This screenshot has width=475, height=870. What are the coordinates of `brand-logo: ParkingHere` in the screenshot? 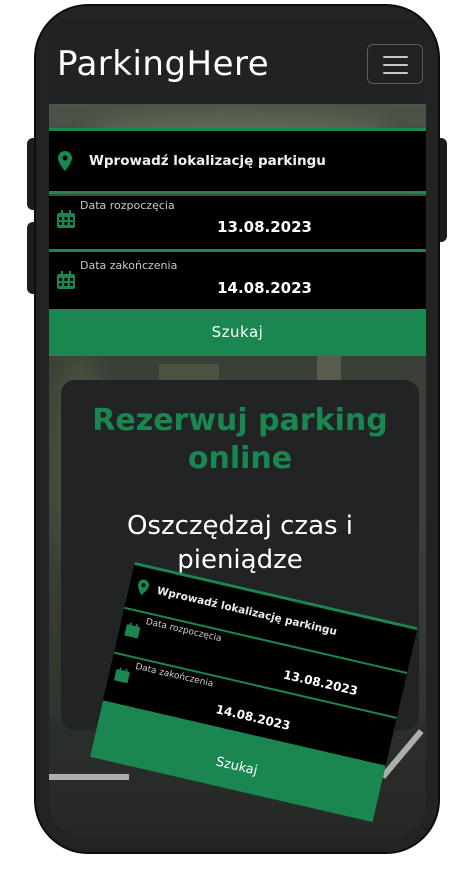 It's located at (163, 64).